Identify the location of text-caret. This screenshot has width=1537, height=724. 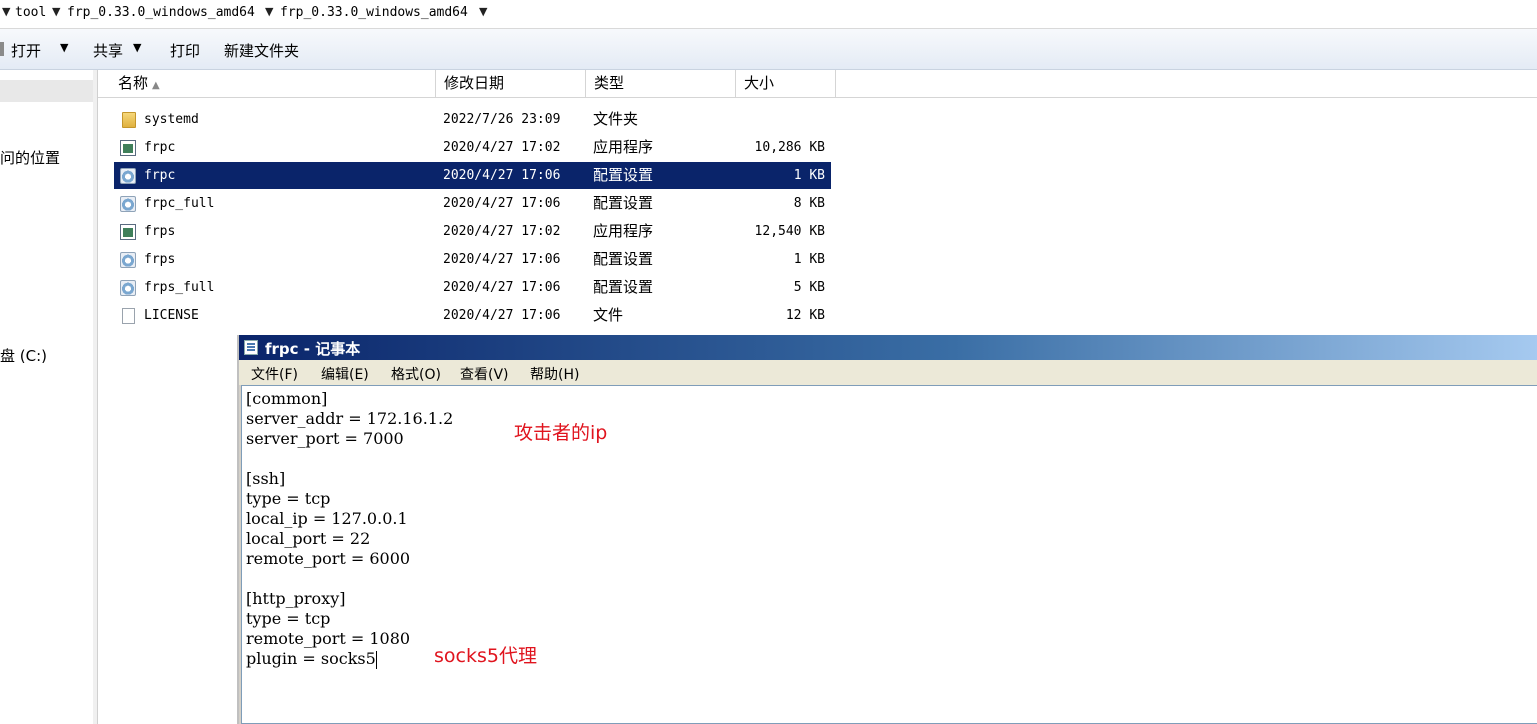
(376, 659).